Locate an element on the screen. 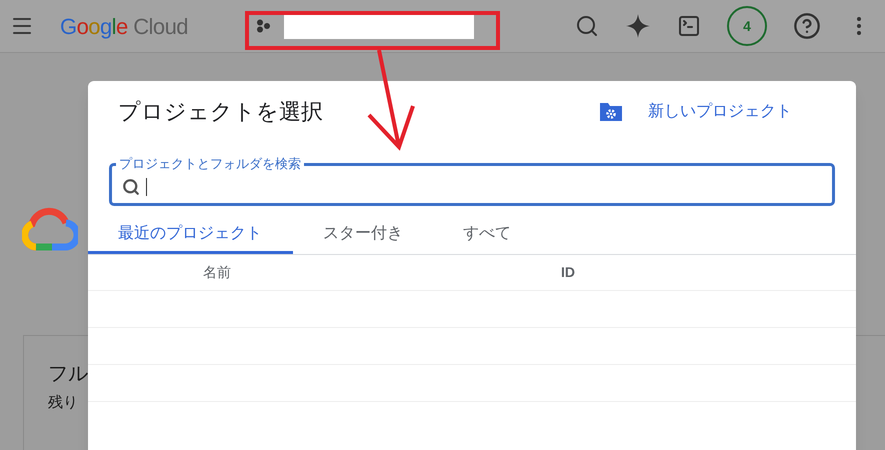 The image size is (885, 450). tab: スター付き is located at coordinates (363, 235).